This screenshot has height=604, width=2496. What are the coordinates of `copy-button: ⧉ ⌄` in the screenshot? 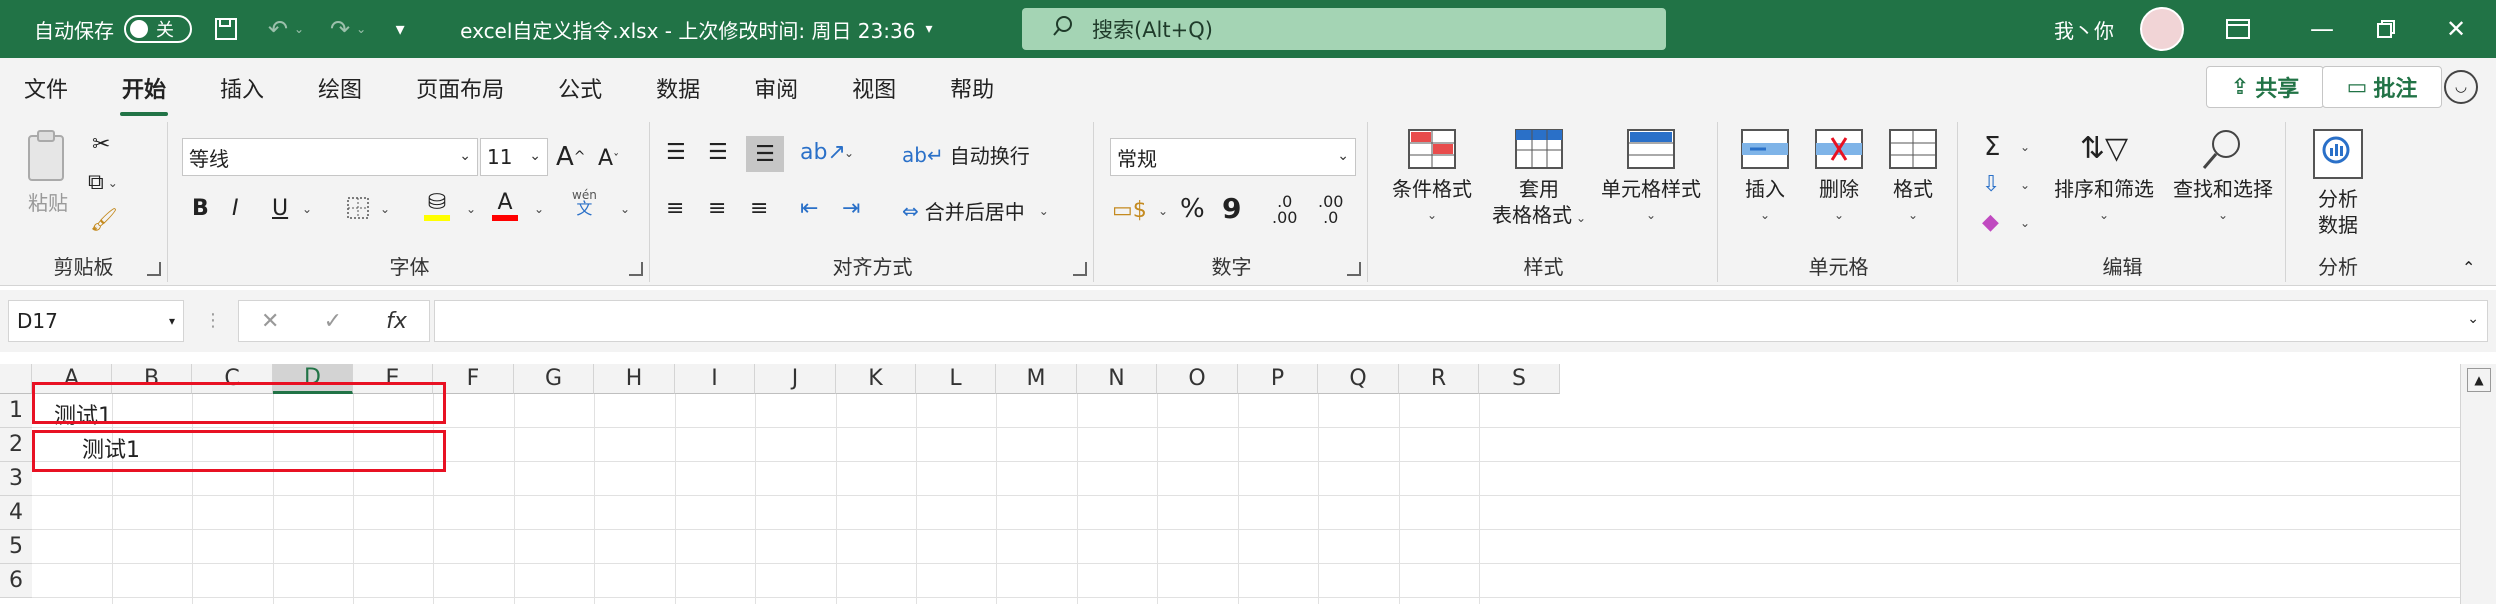 It's located at (103, 182).